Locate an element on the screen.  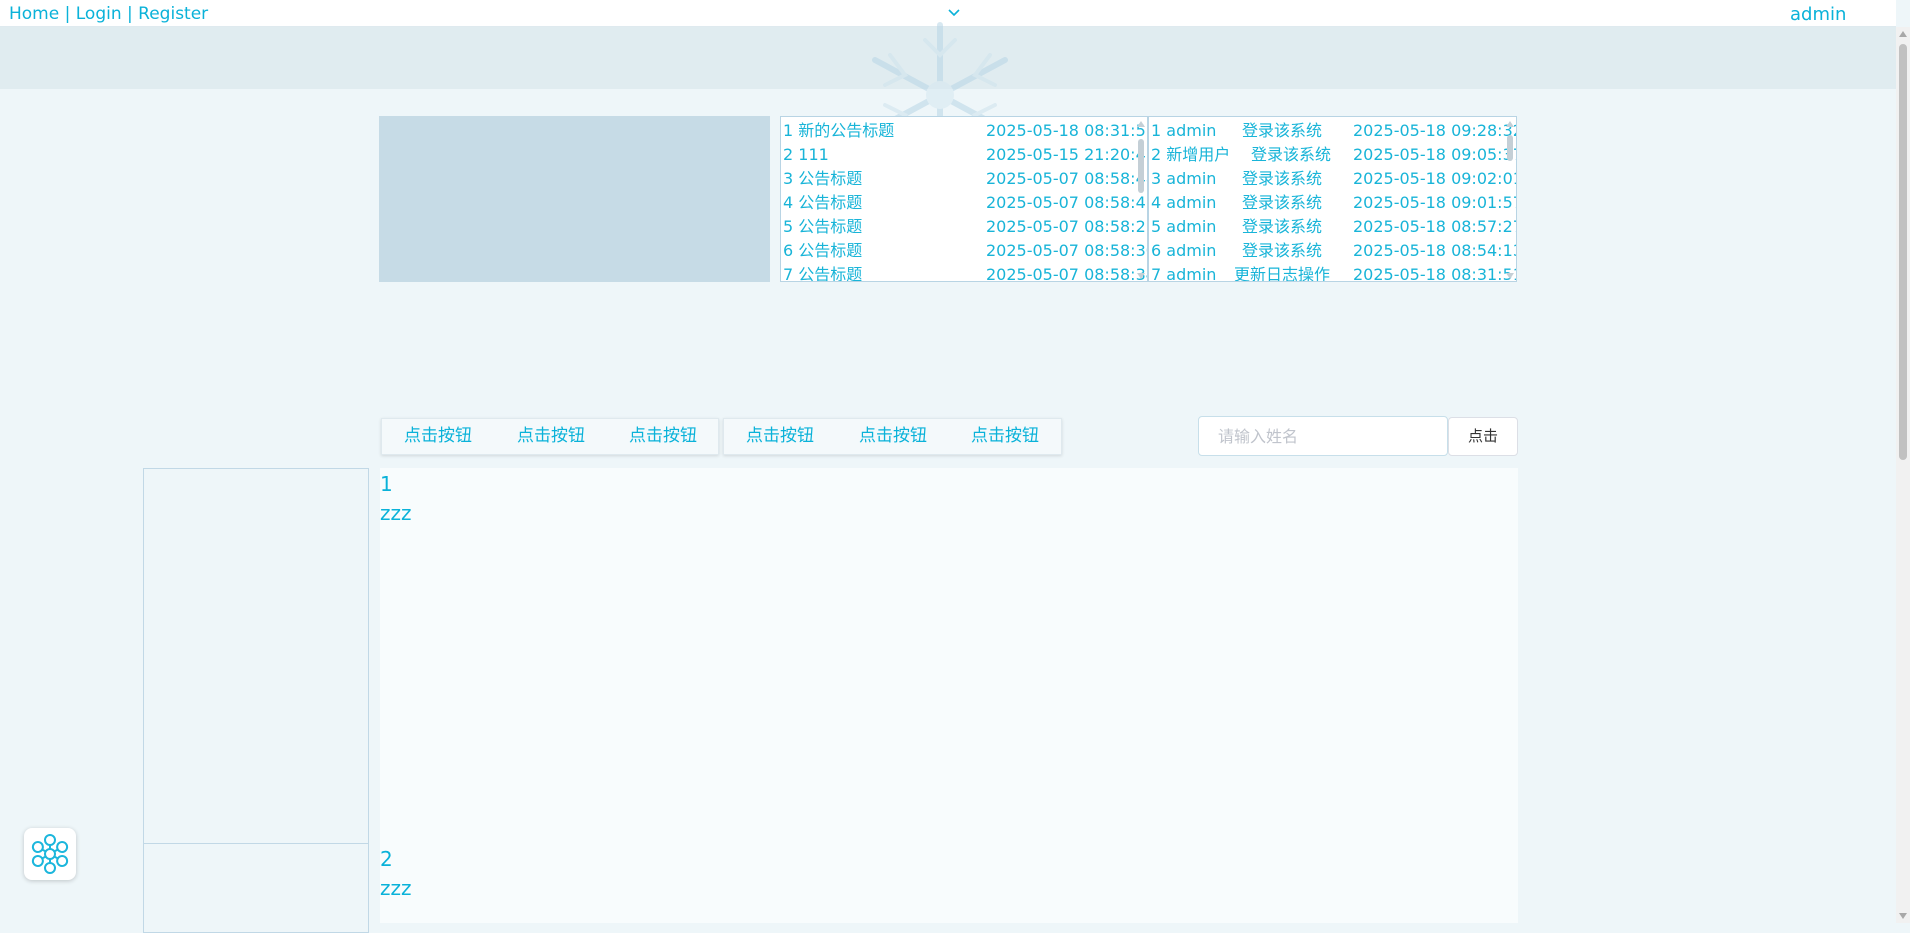
user-name: admin is located at coordinates (1818, 15).